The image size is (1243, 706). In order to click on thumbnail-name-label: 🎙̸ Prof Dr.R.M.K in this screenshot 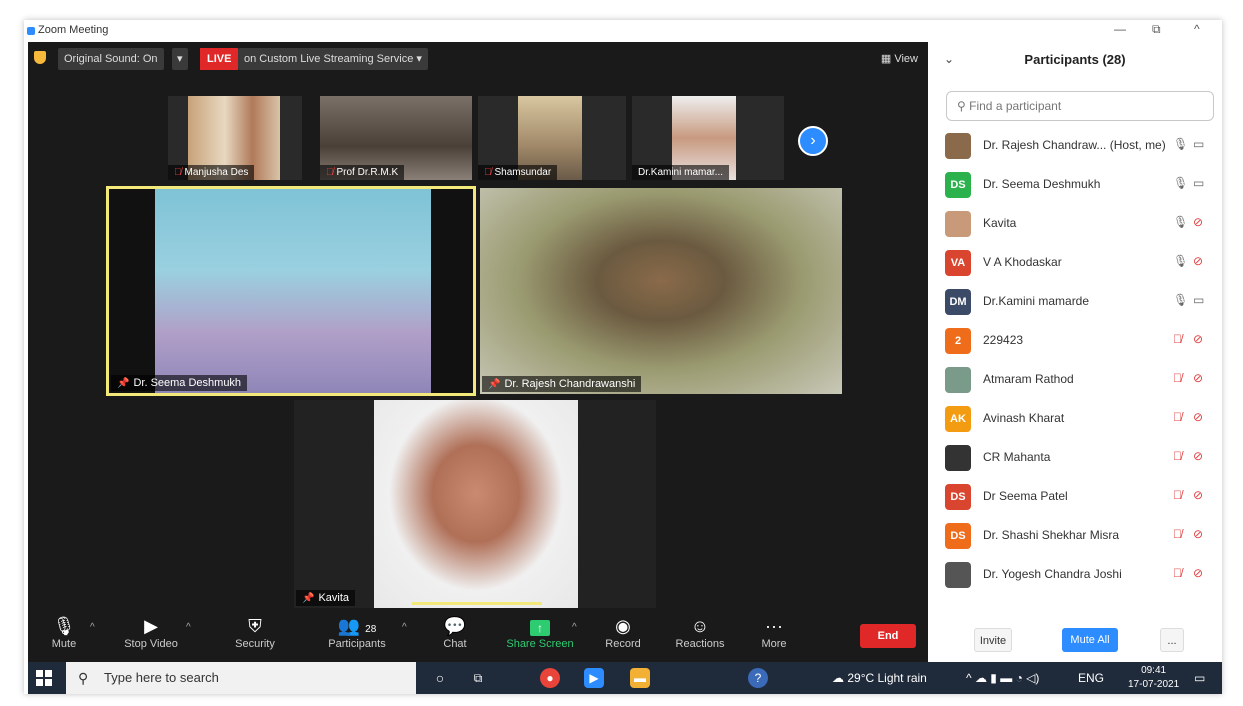, I will do `click(362, 172)`.